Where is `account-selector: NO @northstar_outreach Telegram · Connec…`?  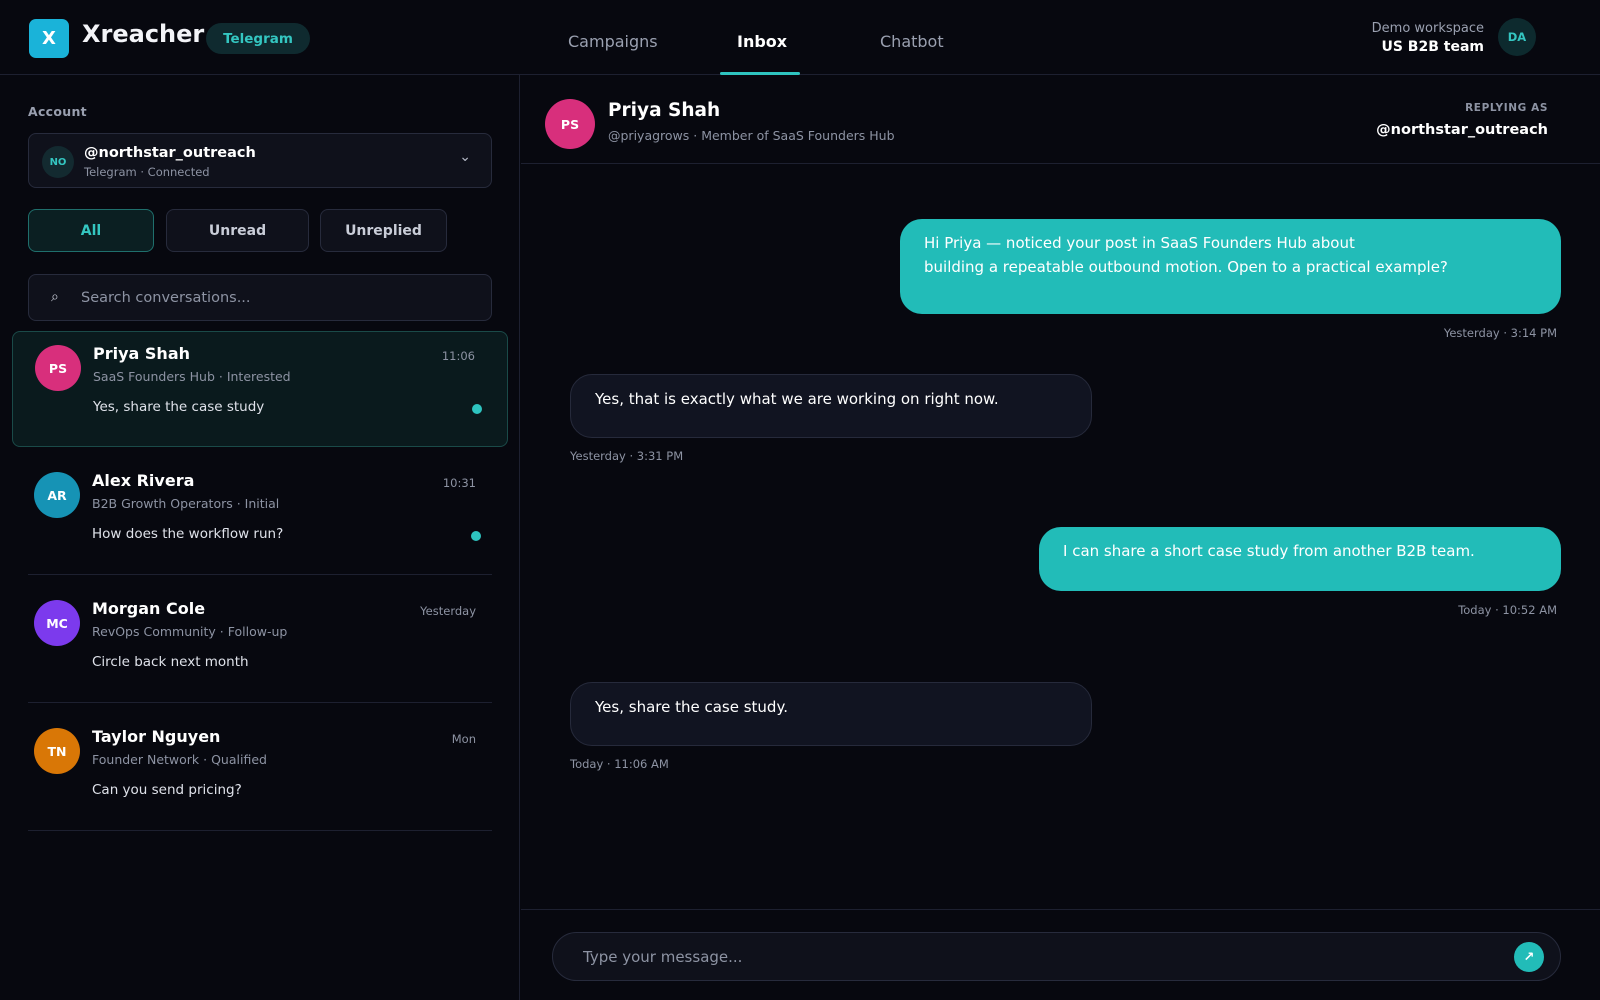 account-selector: NO @northstar_outreach Telegram · Connec… is located at coordinates (260, 160).